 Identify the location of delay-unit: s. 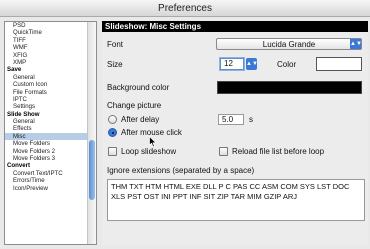
(251, 119).